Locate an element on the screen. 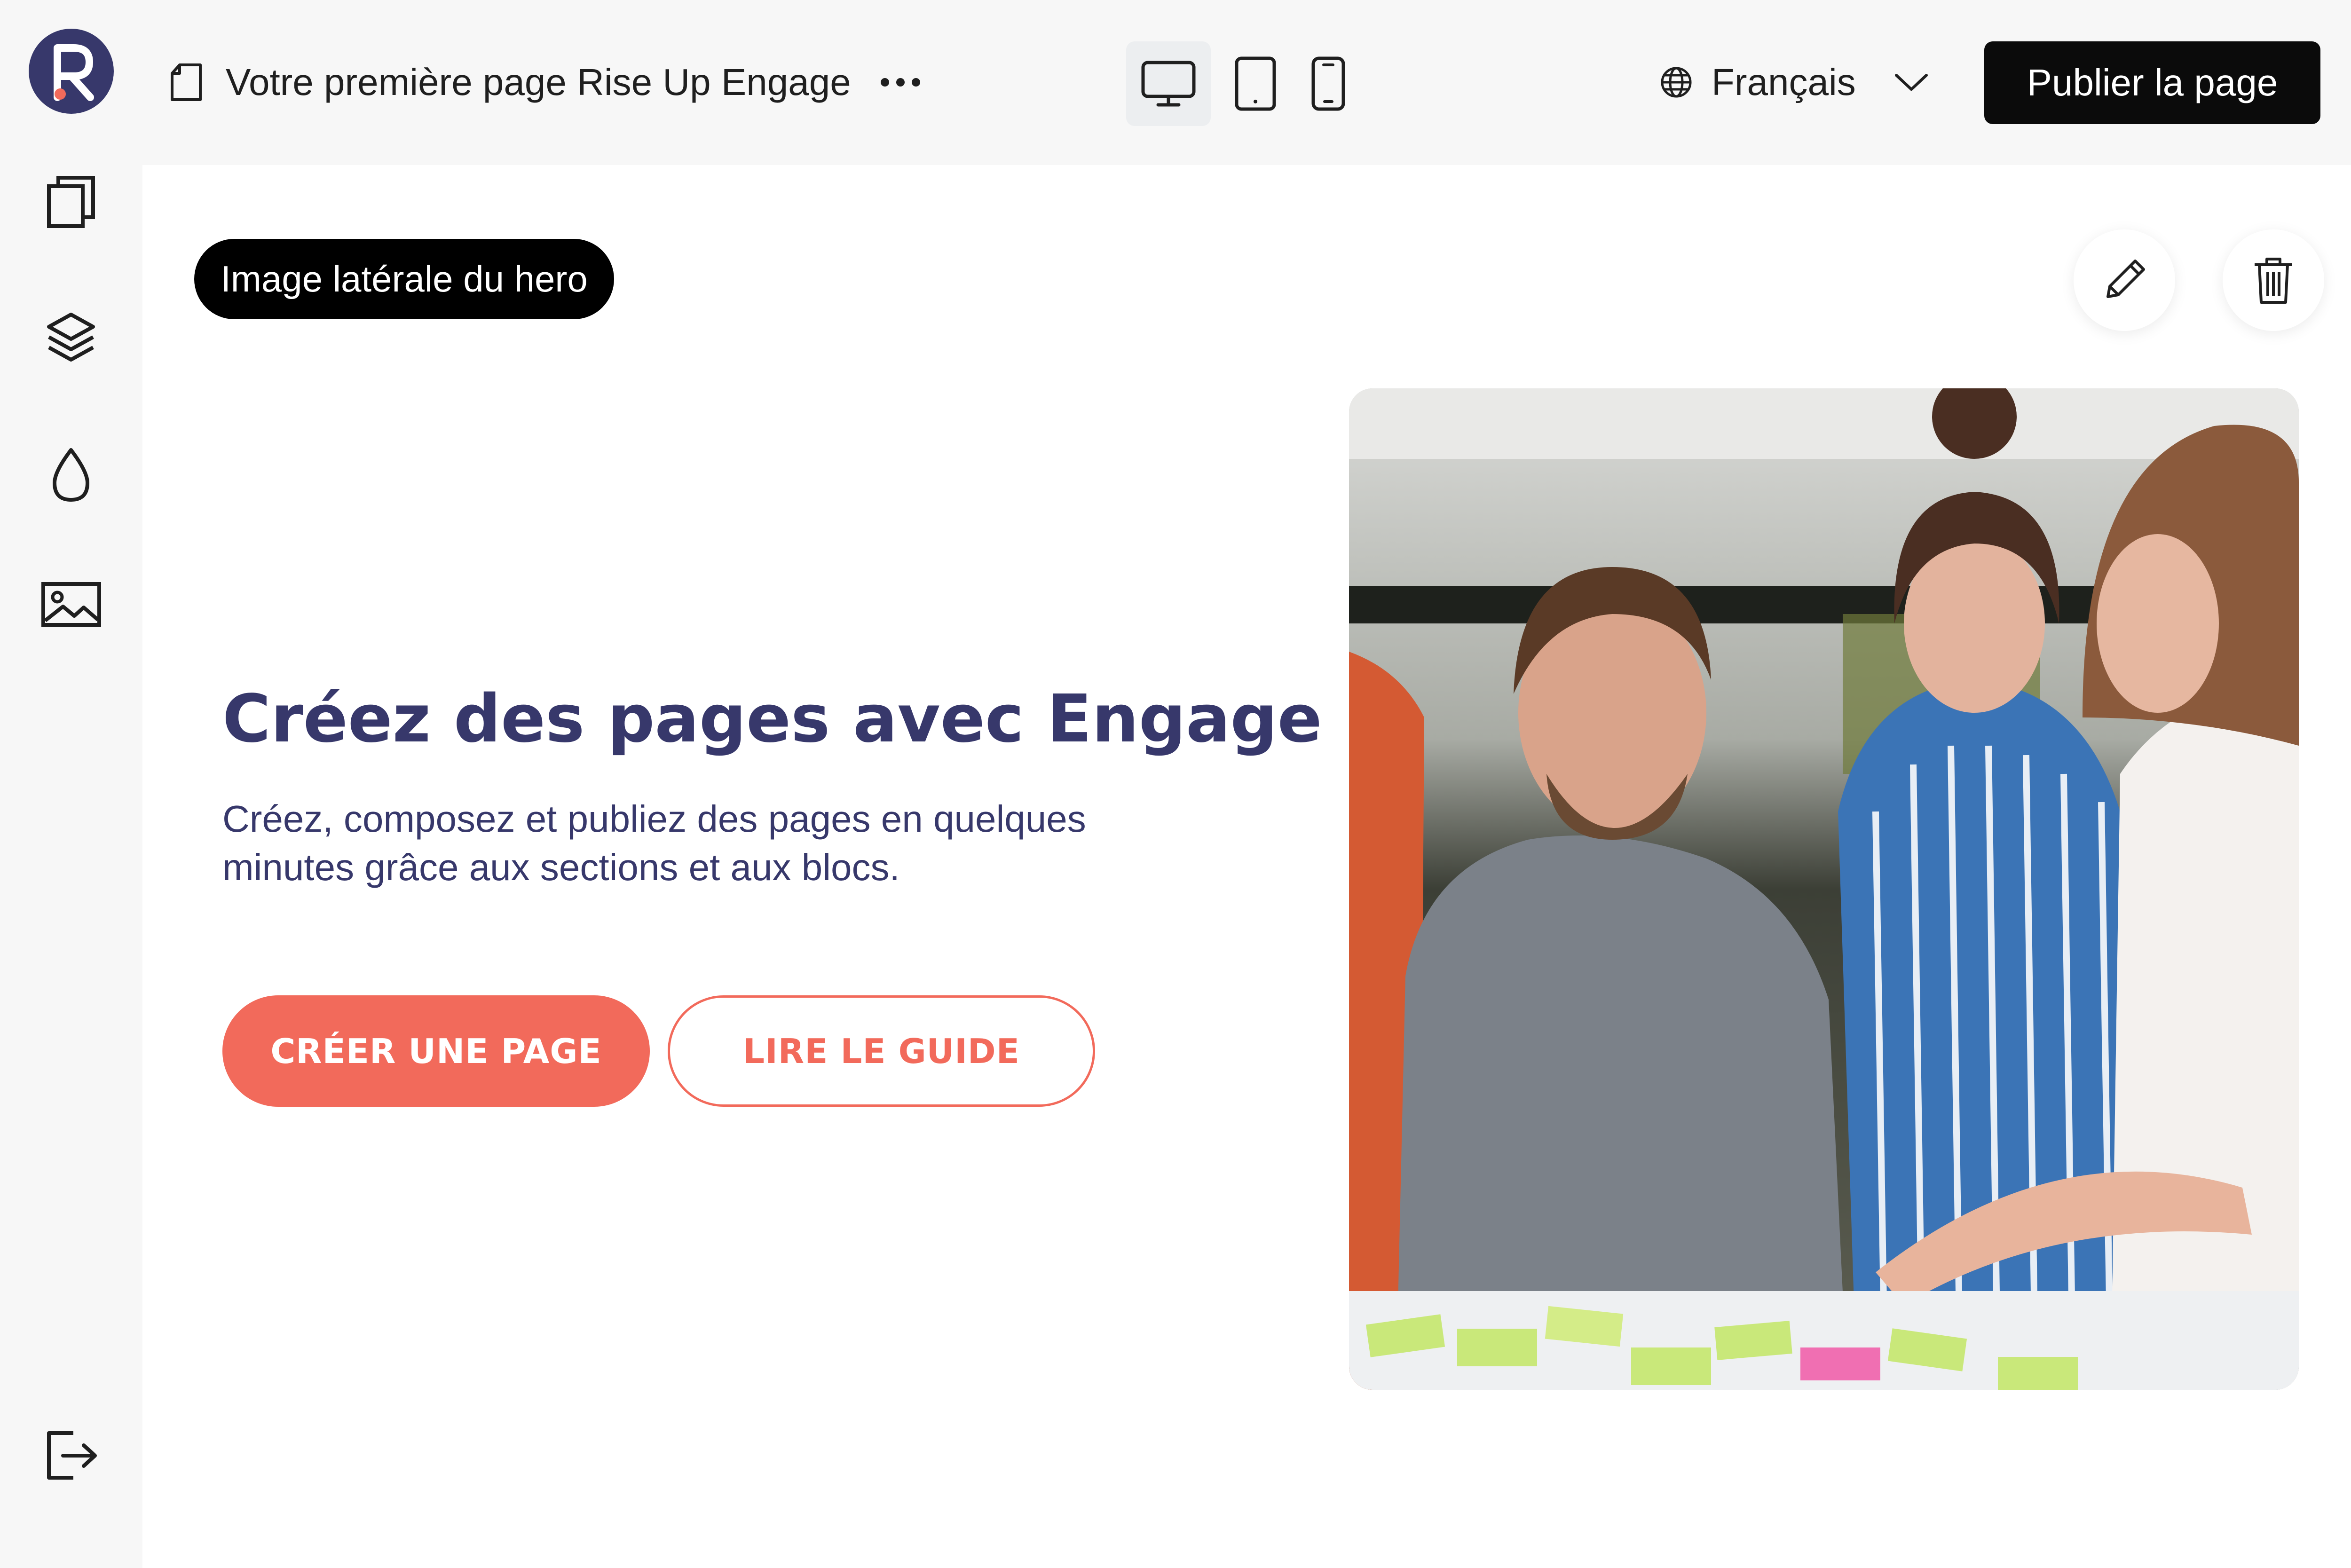 Image resolution: width=2351 pixels, height=1568 pixels. tablet-icon is located at coordinates (1255, 84).